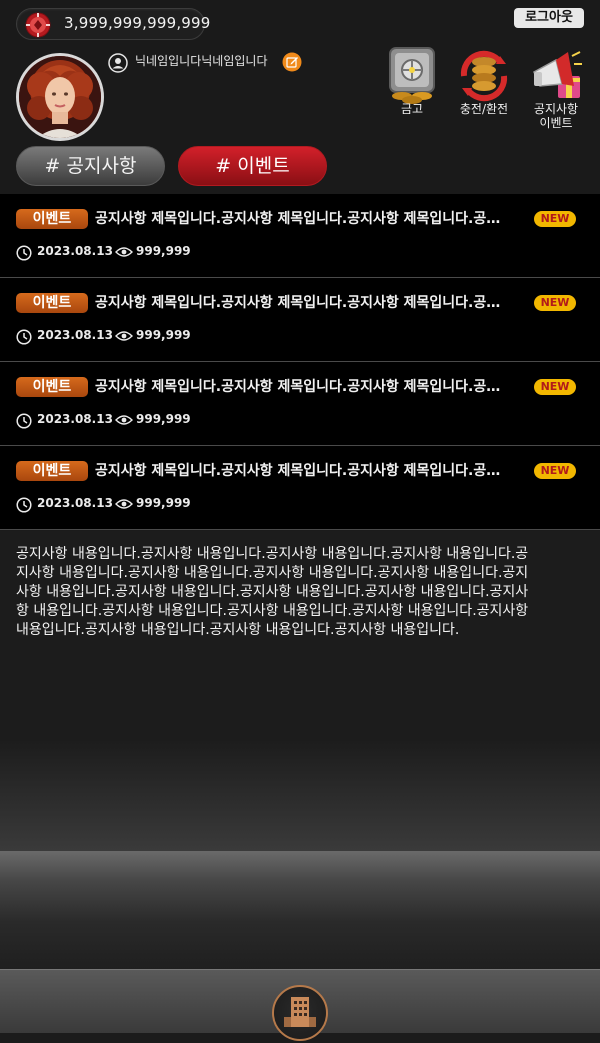 The height and width of the screenshot is (1043, 600). I want to click on edit-profile-icon, so click(292, 62).